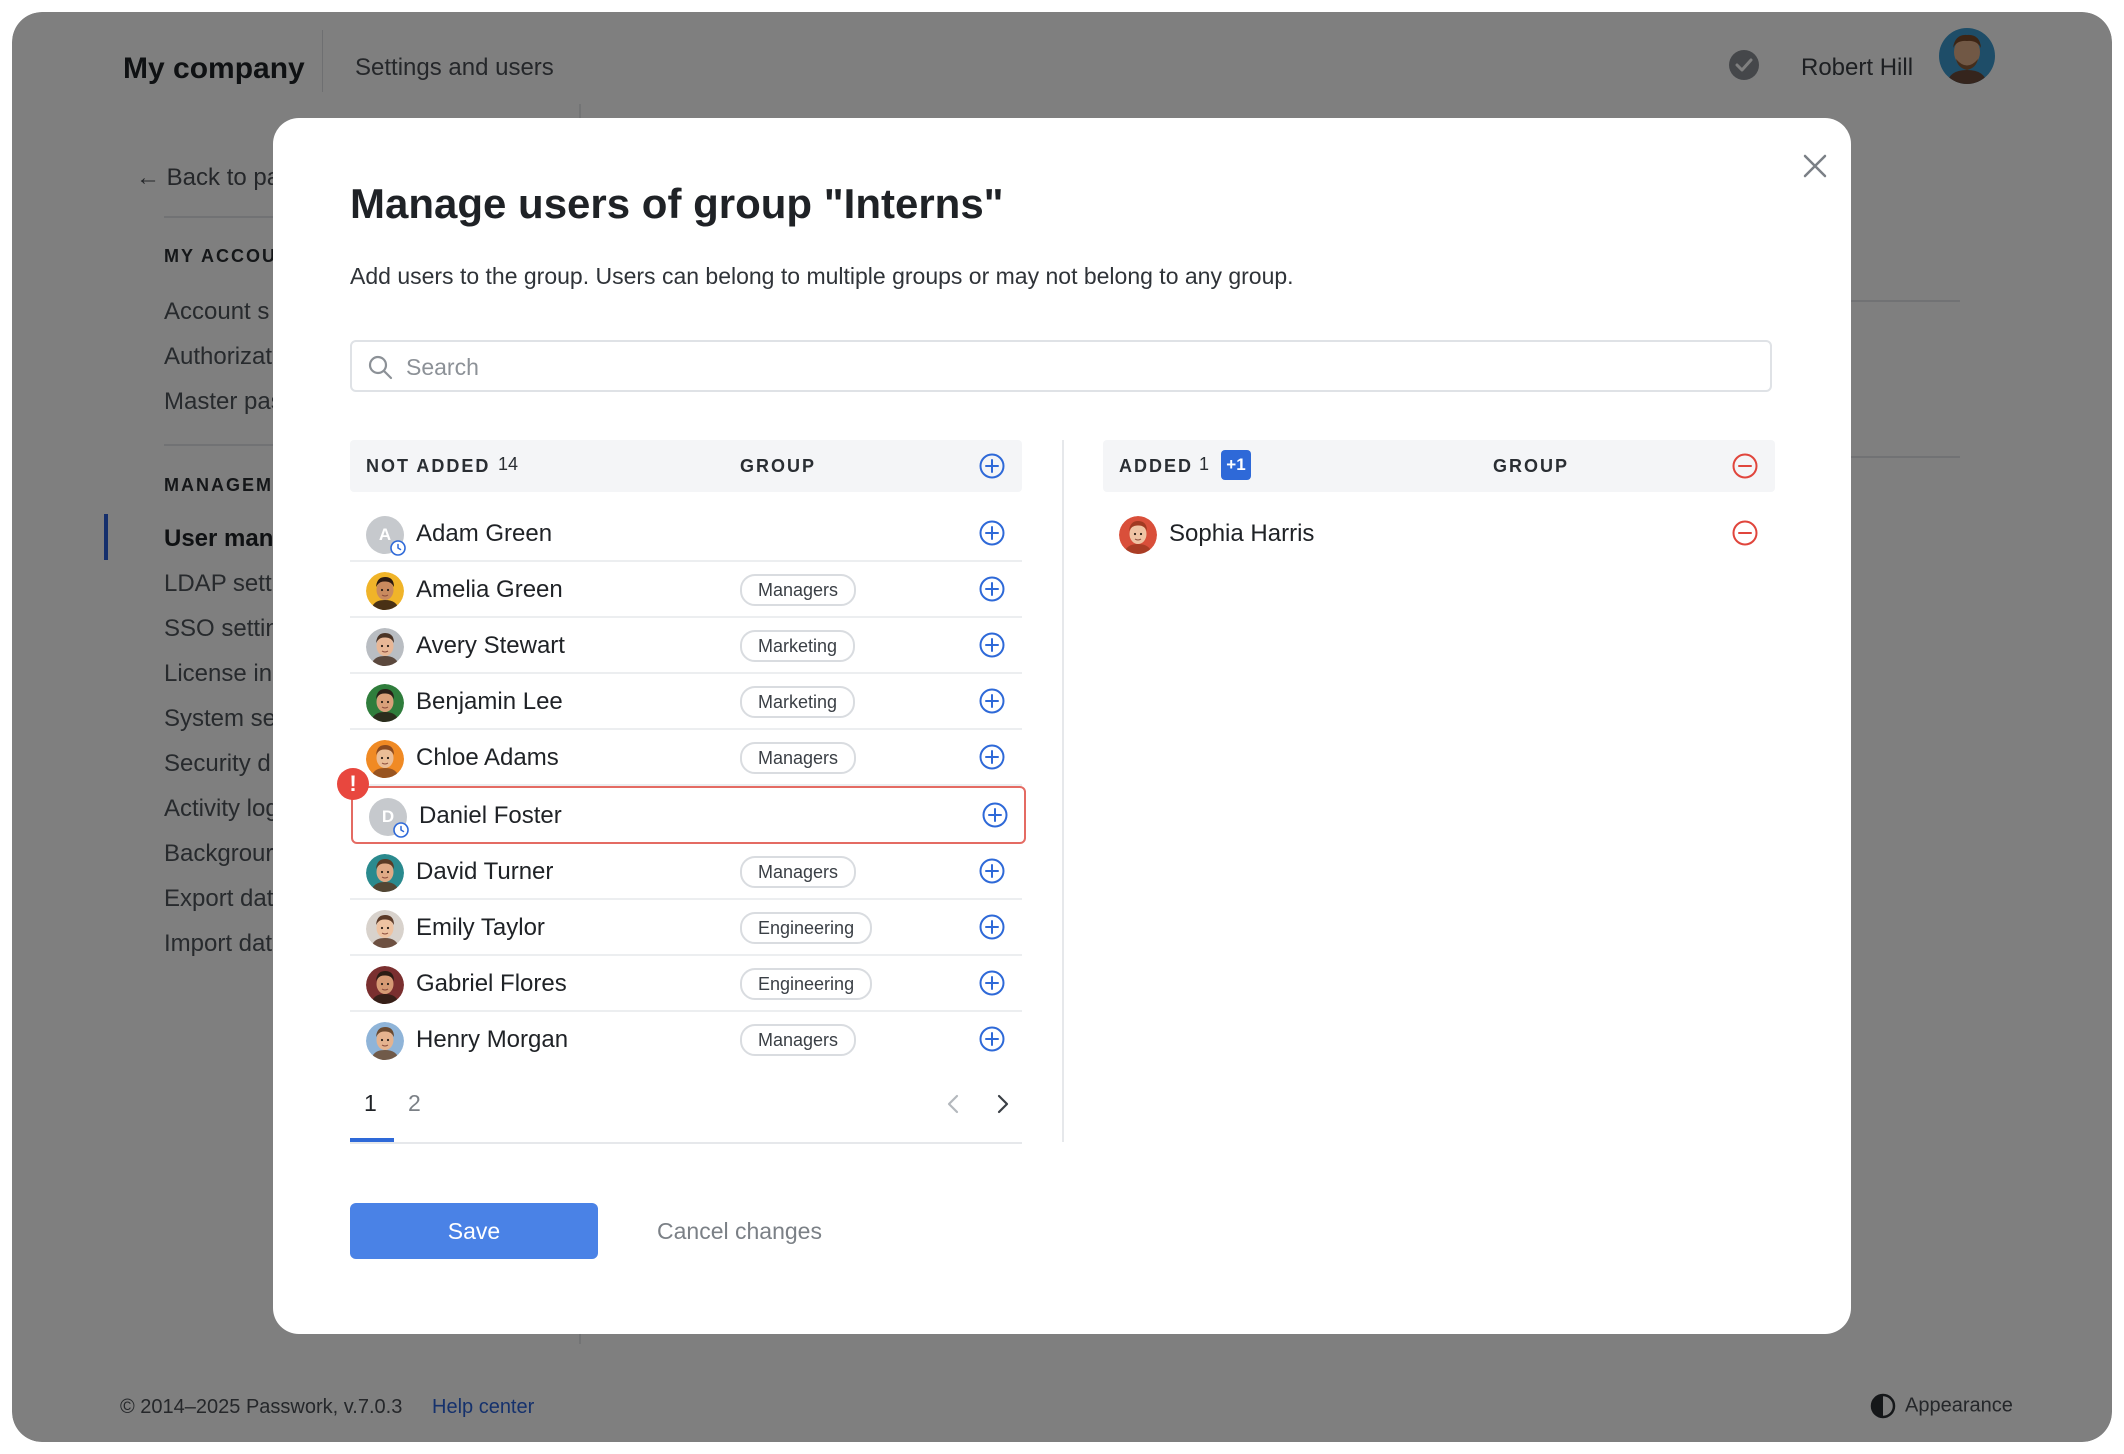  Describe the element at coordinates (428, 466) in the screenshot. I see `not-added-label: NOT ADDED` at that location.